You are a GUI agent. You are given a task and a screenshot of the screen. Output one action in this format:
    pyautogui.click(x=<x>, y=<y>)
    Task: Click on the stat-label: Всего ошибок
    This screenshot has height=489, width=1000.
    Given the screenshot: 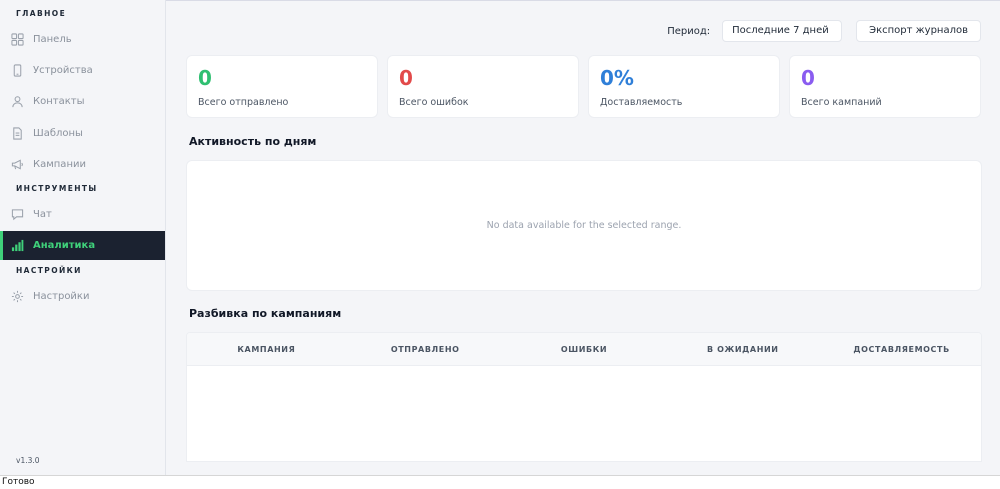 What is the action you would take?
    pyautogui.click(x=434, y=102)
    